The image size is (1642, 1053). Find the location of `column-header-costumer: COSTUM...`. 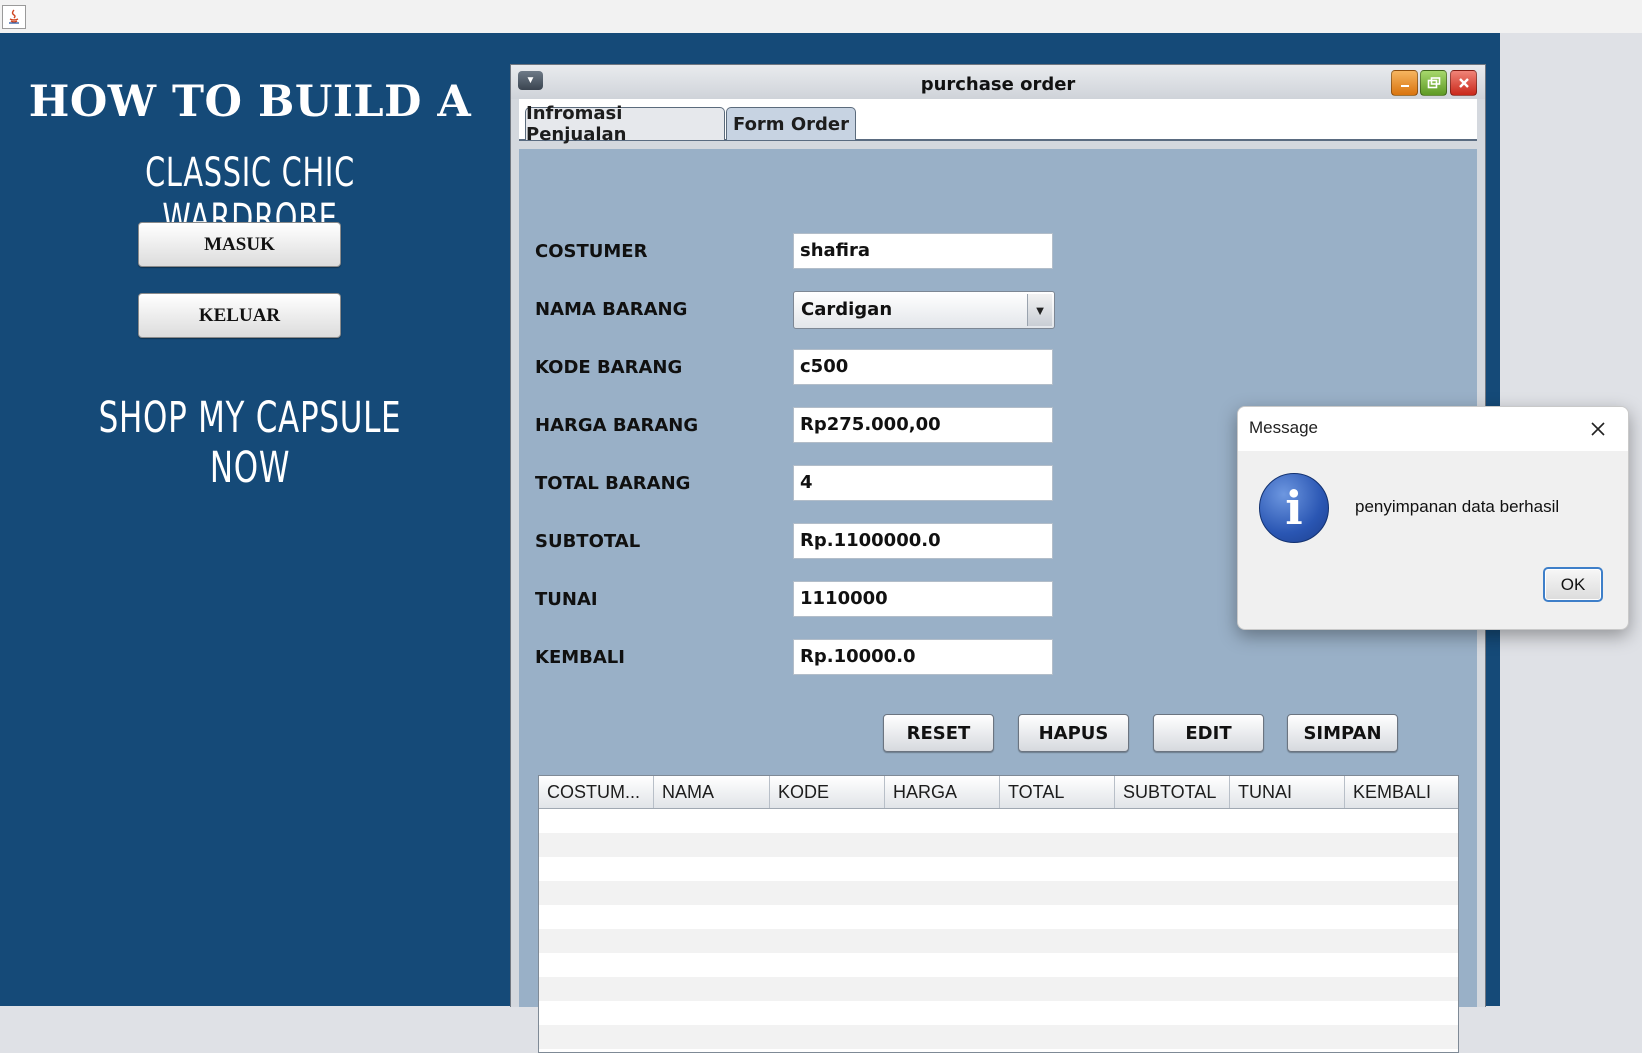

column-header-costumer: COSTUM... is located at coordinates (596, 792).